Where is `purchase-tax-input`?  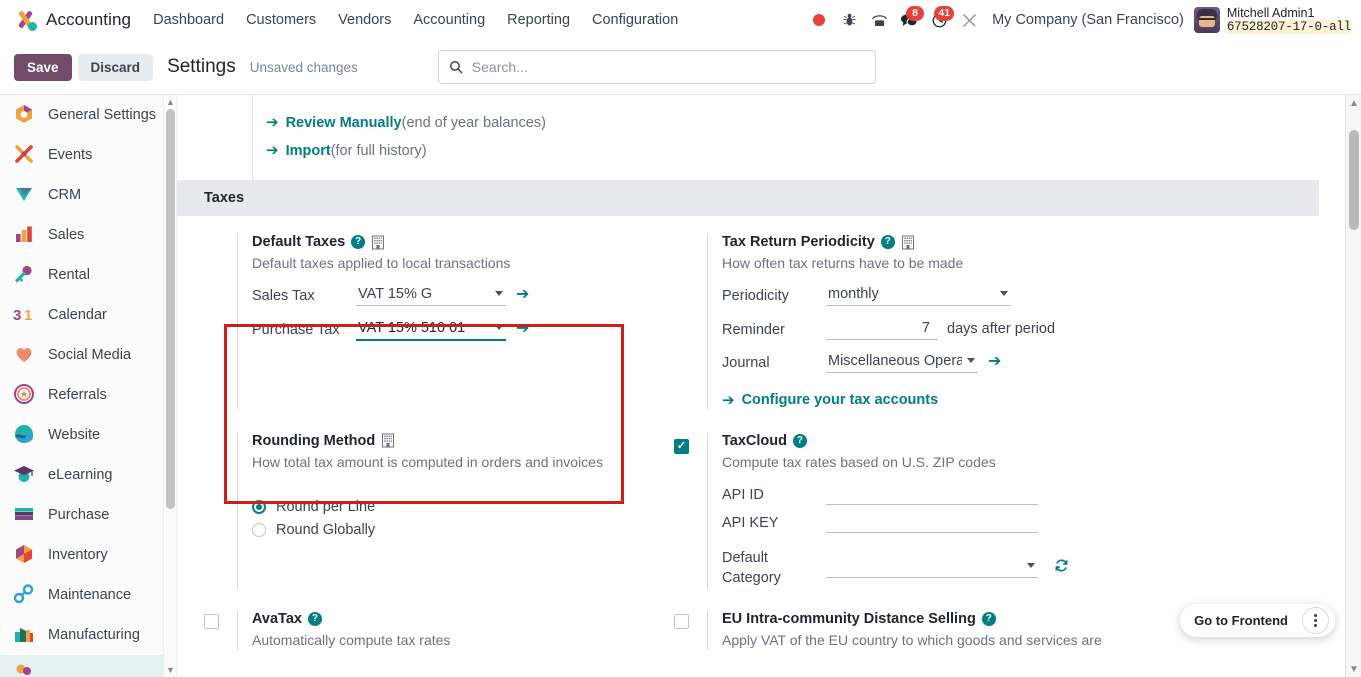 purchase-tax-input is located at coordinates (431, 329).